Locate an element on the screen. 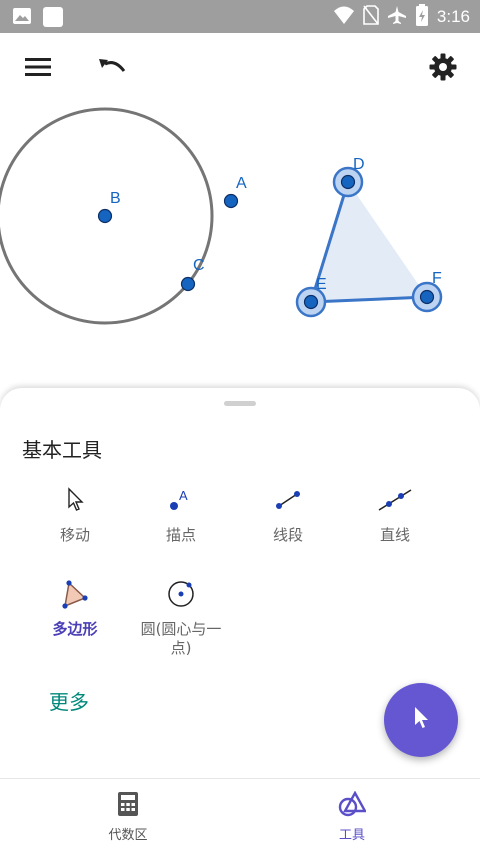  tool-segment: 线段 is located at coordinates (288, 513).